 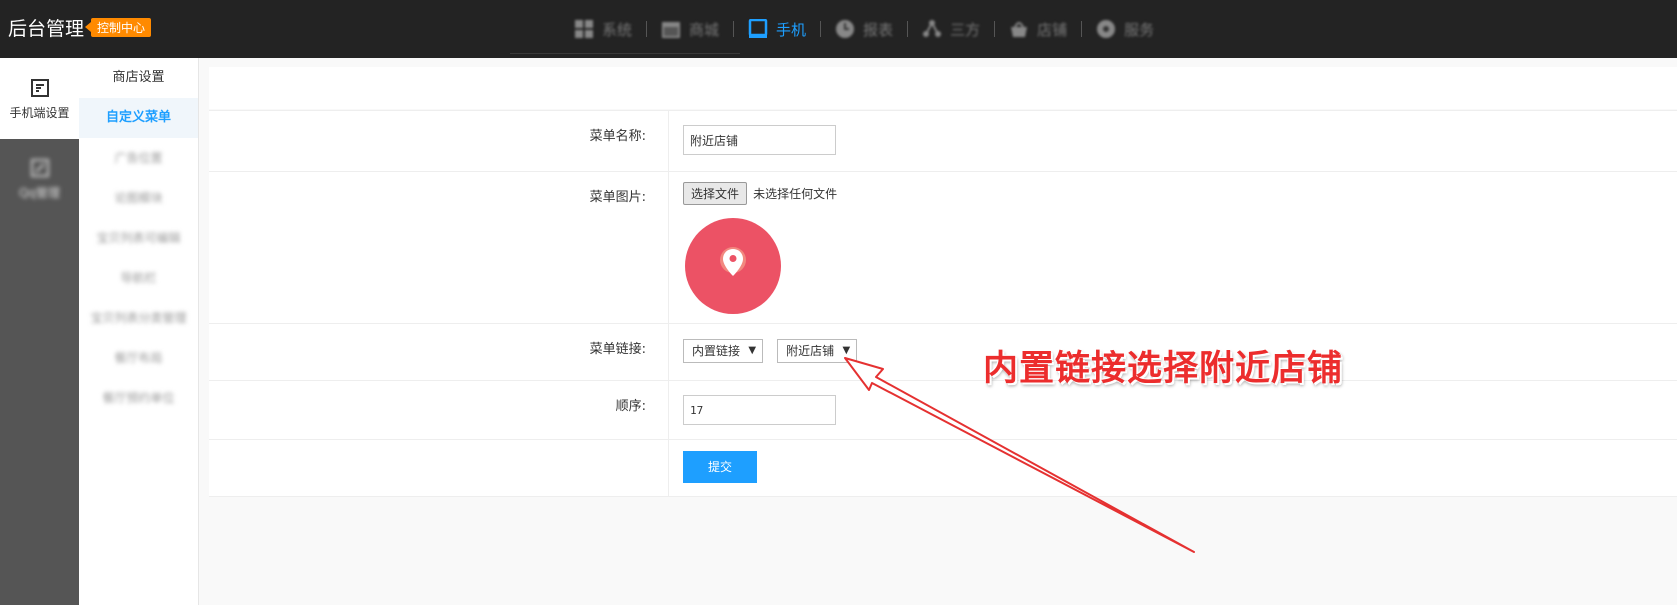 I want to click on annotation-arrow, so click(x=1019, y=455).